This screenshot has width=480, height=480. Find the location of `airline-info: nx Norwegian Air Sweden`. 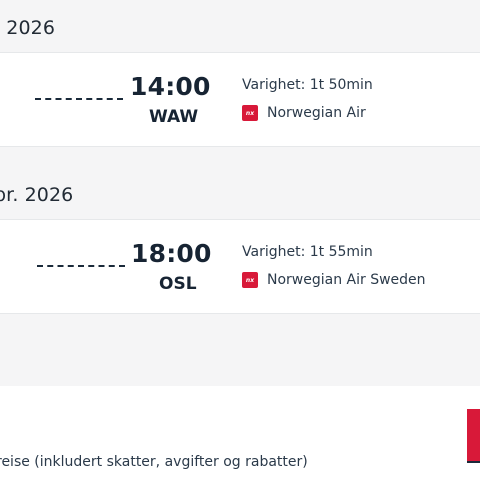

airline-info: nx Norwegian Air Sweden is located at coordinates (334, 280).